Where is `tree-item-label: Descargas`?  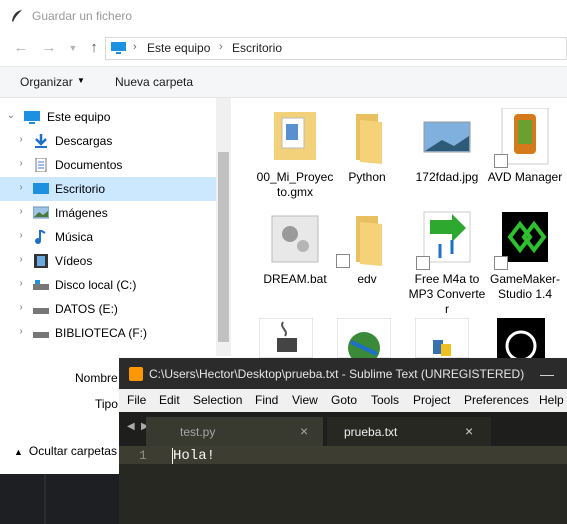
tree-item-label: Descargas is located at coordinates (84, 141).